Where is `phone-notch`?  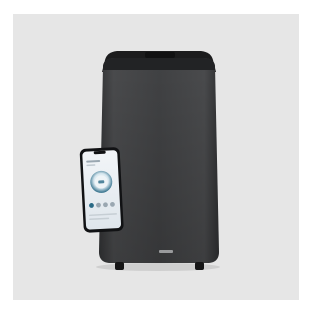 phone-notch is located at coordinates (99, 152).